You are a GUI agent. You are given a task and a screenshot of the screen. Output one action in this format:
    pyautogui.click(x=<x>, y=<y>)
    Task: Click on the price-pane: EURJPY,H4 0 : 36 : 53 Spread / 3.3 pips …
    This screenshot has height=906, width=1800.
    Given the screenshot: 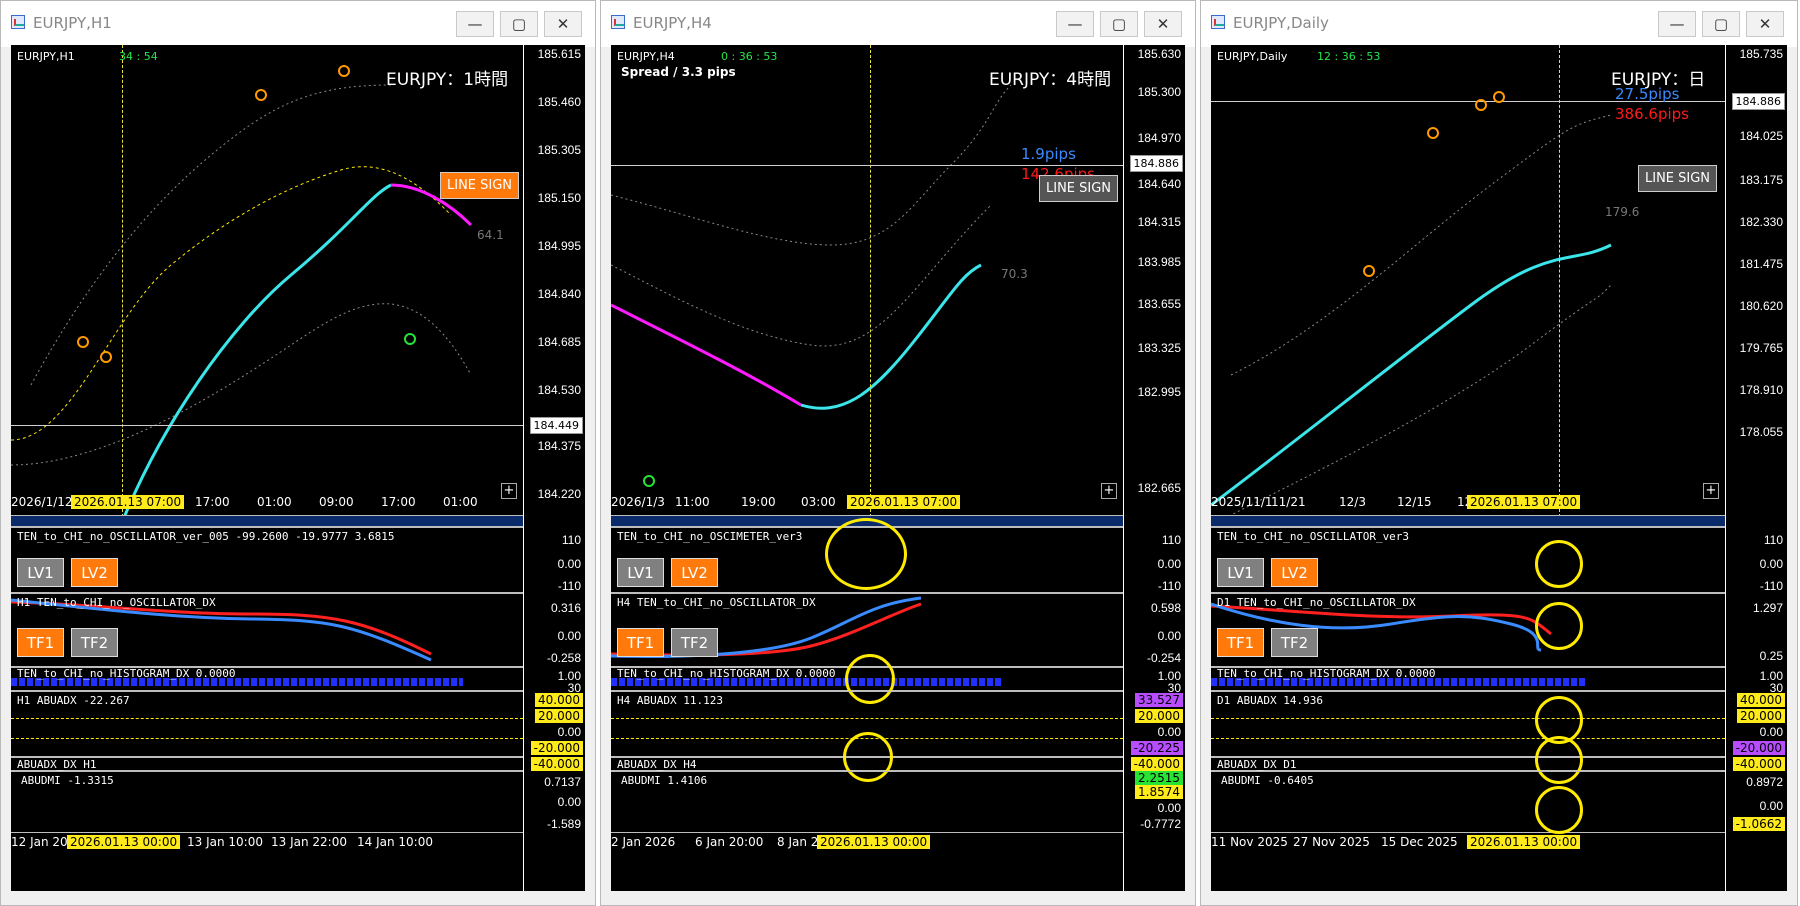 What is the action you would take?
    pyautogui.click(x=867, y=281)
    